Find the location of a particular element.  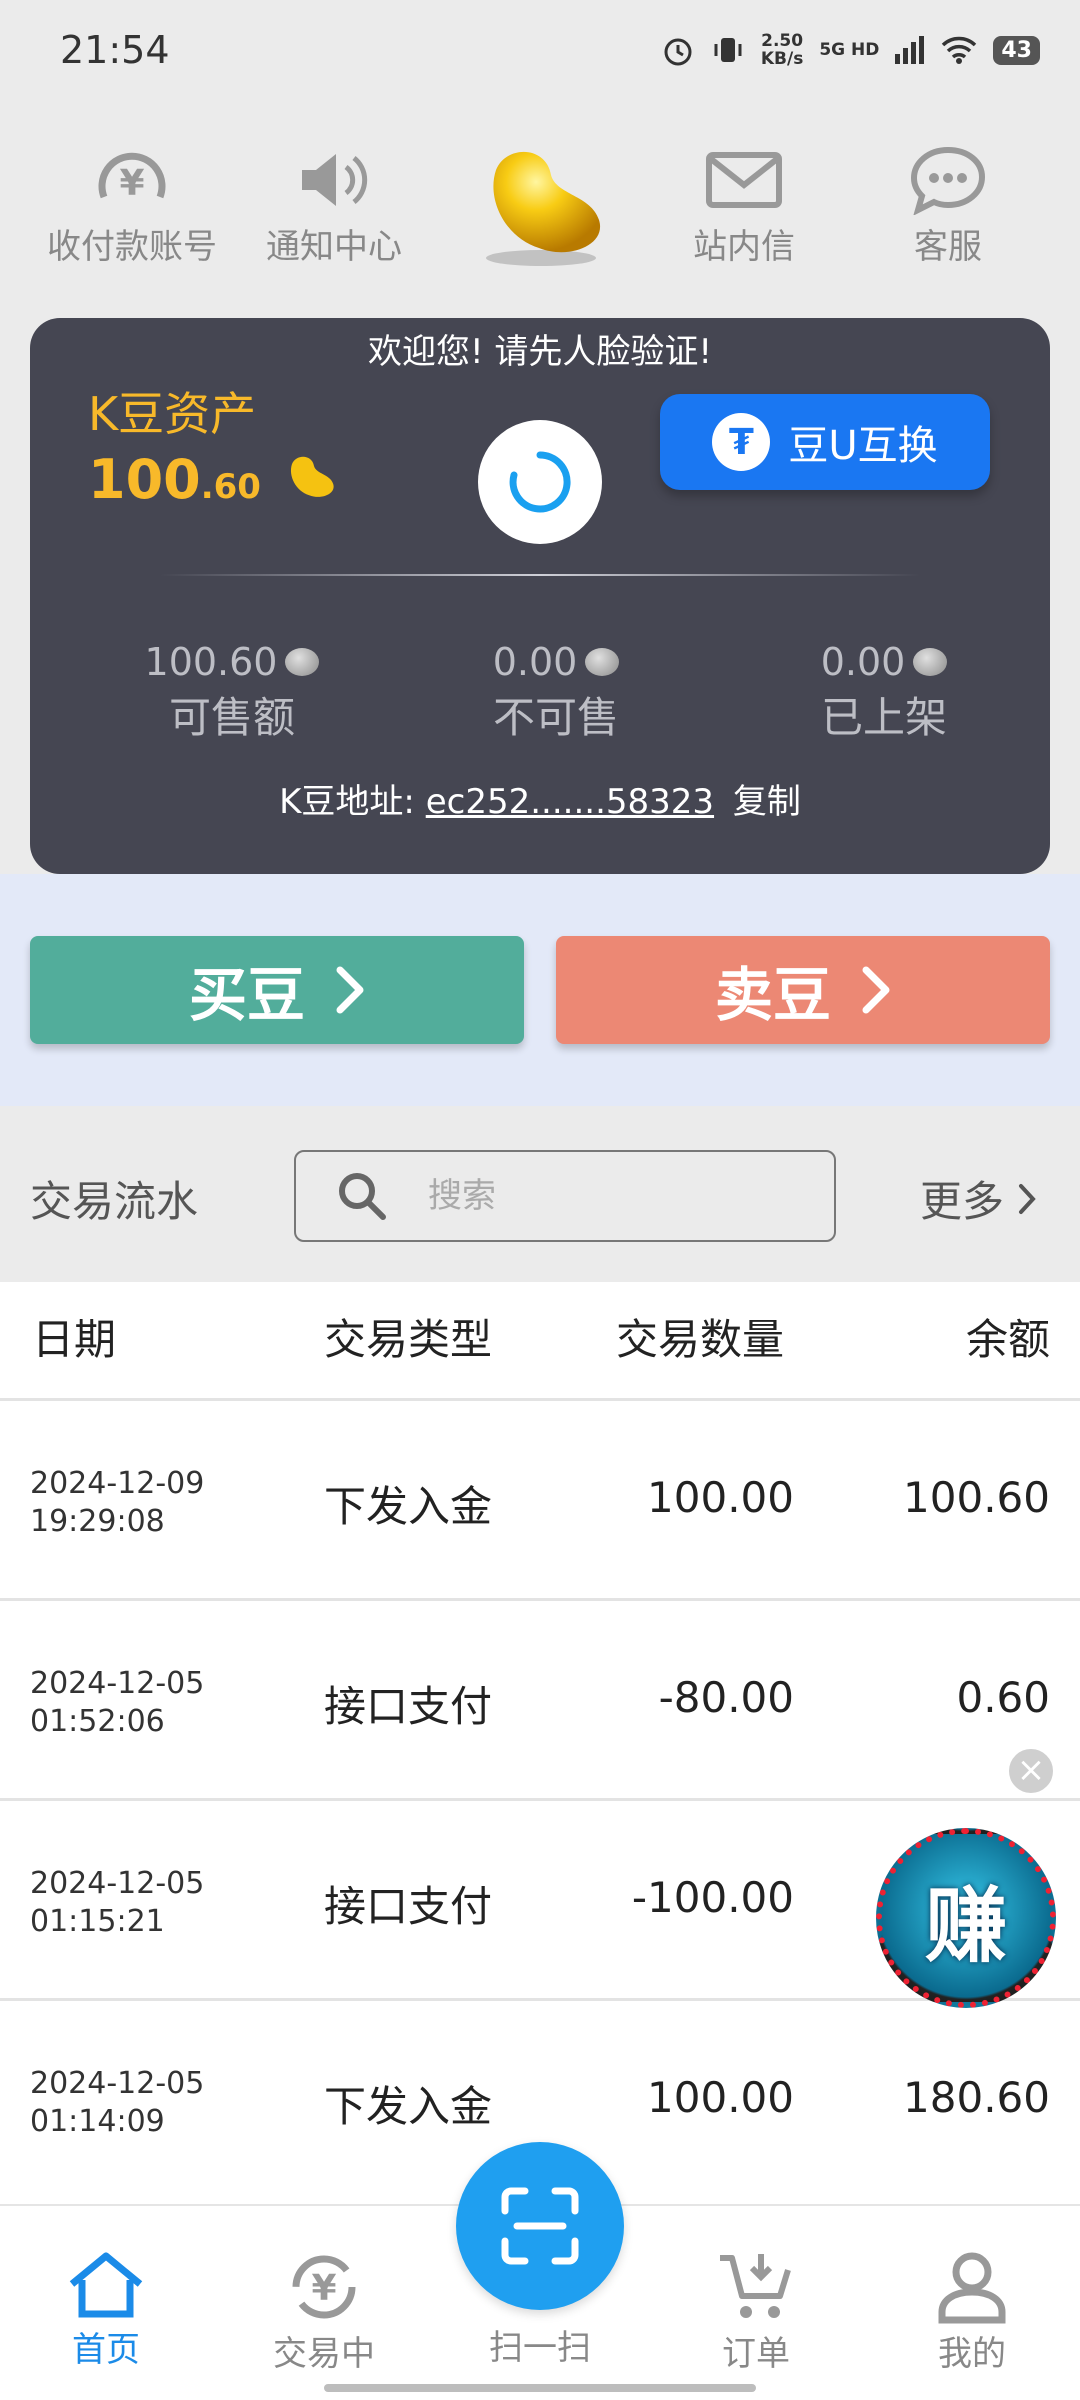

status-time: 21:54 is located at coordinates (115, 50).